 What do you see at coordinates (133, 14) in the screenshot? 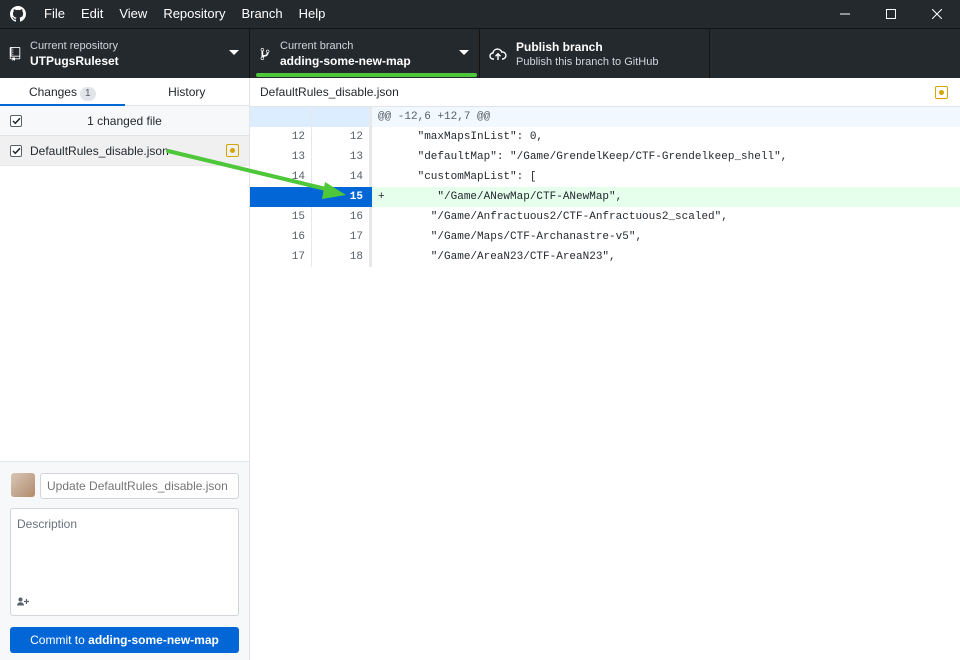
I see `menu-view: View` at bounding box center [133, 14].